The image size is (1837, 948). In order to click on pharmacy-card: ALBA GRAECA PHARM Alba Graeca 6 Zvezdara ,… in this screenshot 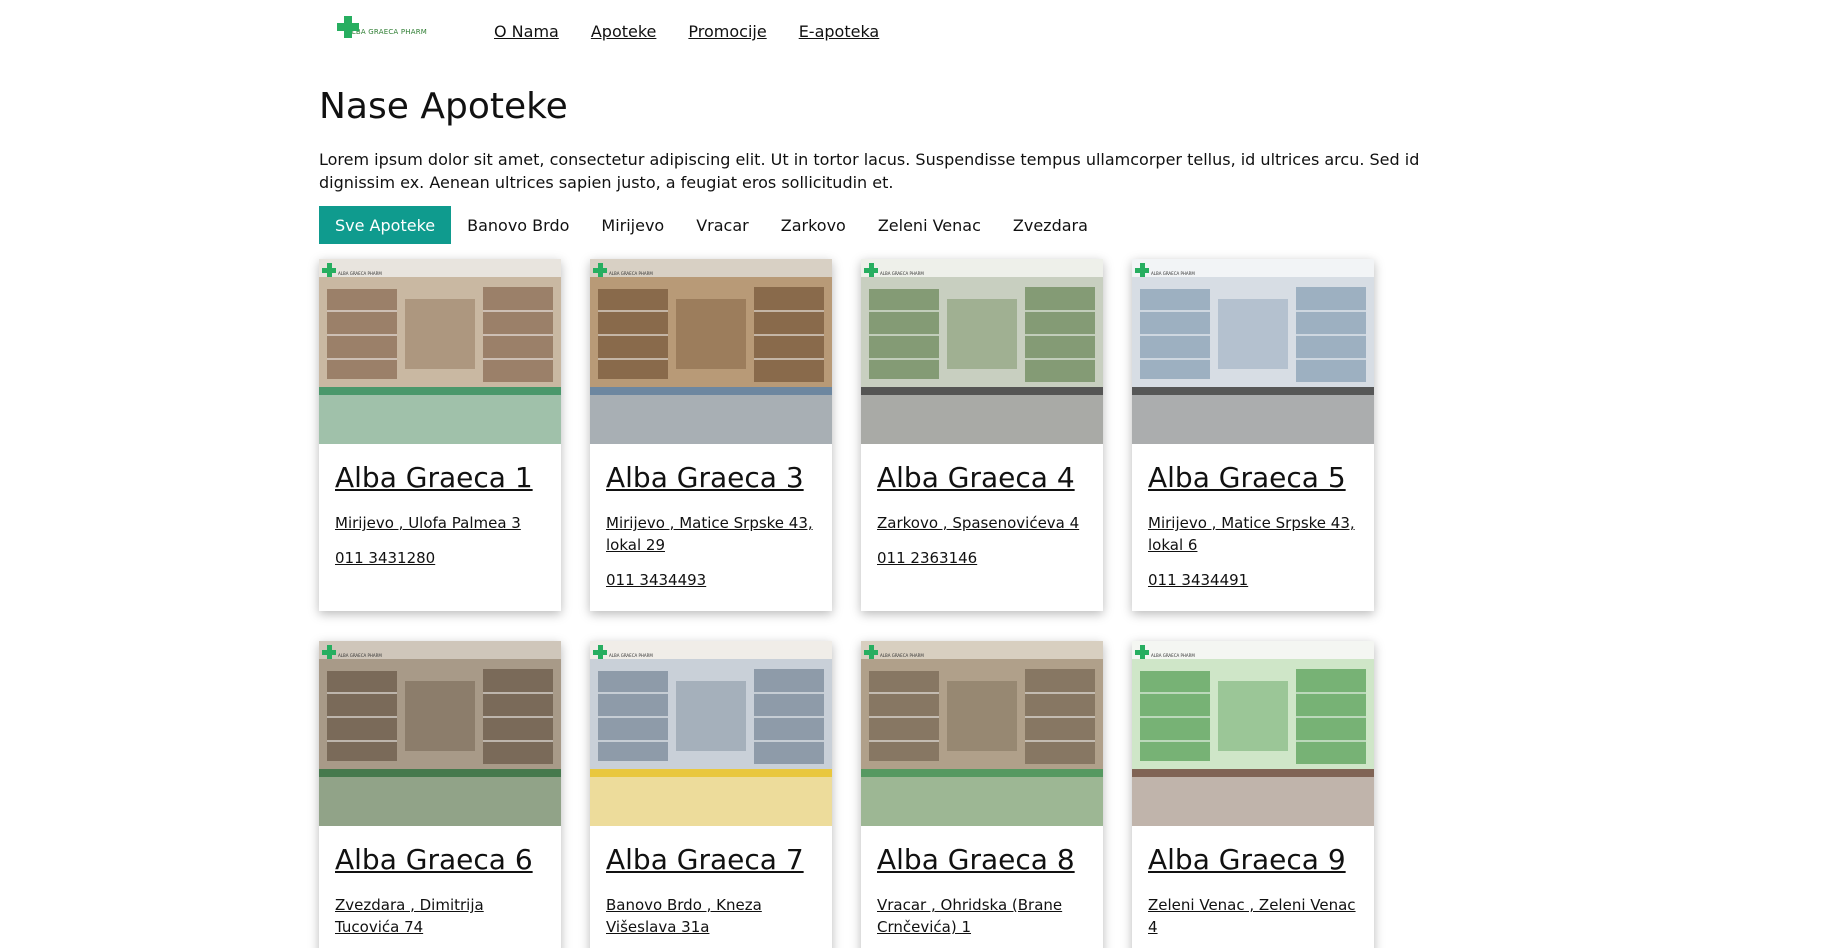, I will do `click(440, 794)`.